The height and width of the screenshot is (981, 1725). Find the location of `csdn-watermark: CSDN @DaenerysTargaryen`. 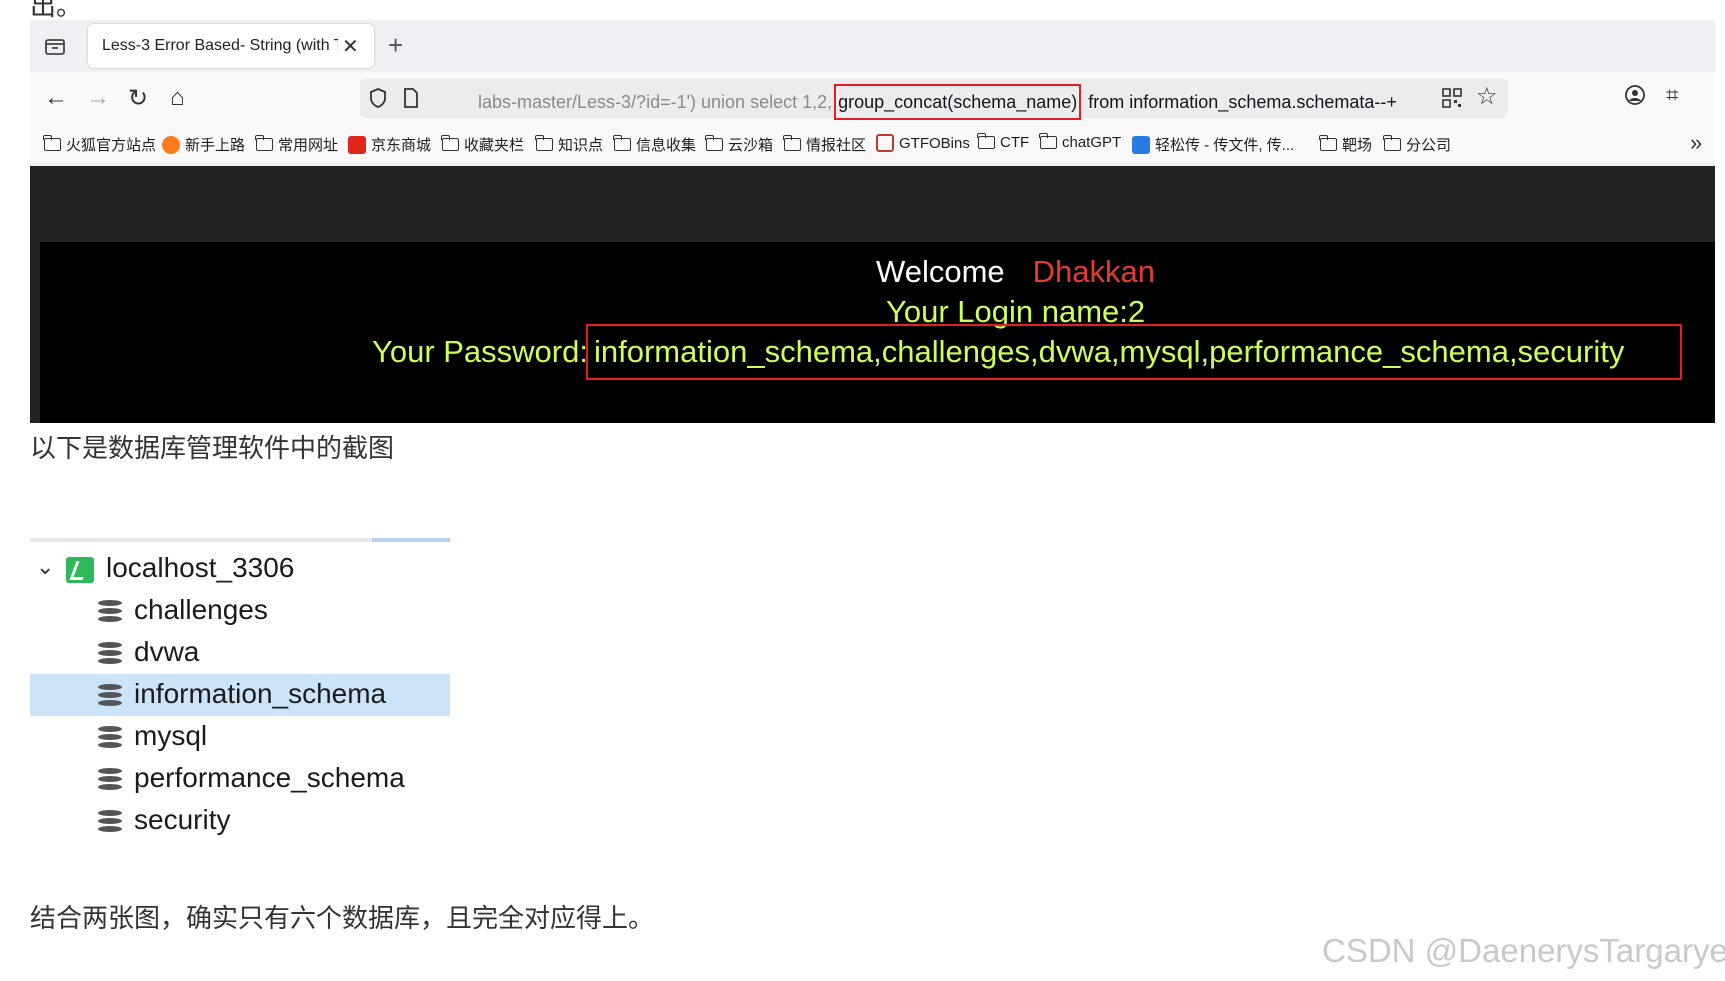

csdn-watermark: CSDN @DaenerysTargaryen is located at coordinates (1523, 950).